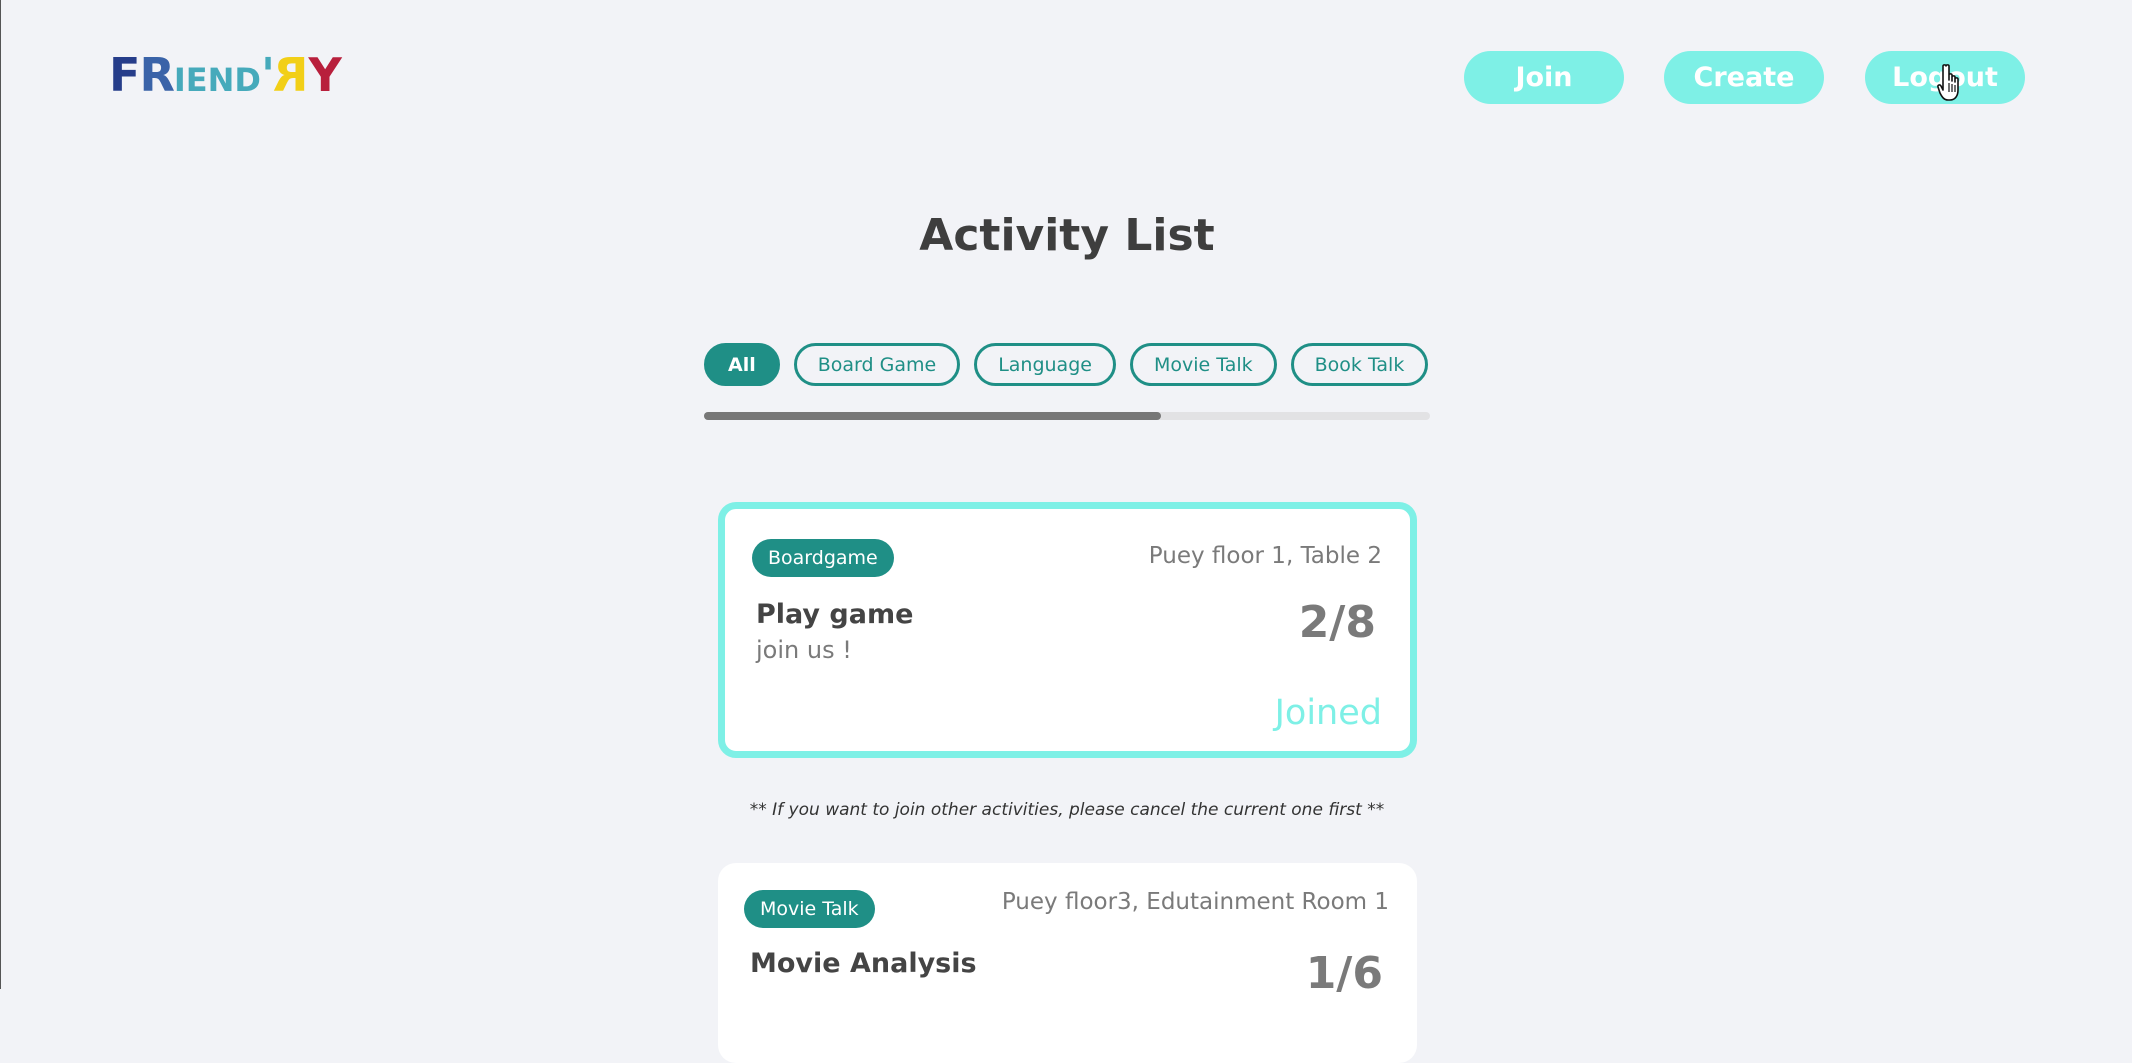 Image resolution: width=2132 pixels, height=1063 pixels. I want to click on logo-apostrophe: ', so click(267, 75).